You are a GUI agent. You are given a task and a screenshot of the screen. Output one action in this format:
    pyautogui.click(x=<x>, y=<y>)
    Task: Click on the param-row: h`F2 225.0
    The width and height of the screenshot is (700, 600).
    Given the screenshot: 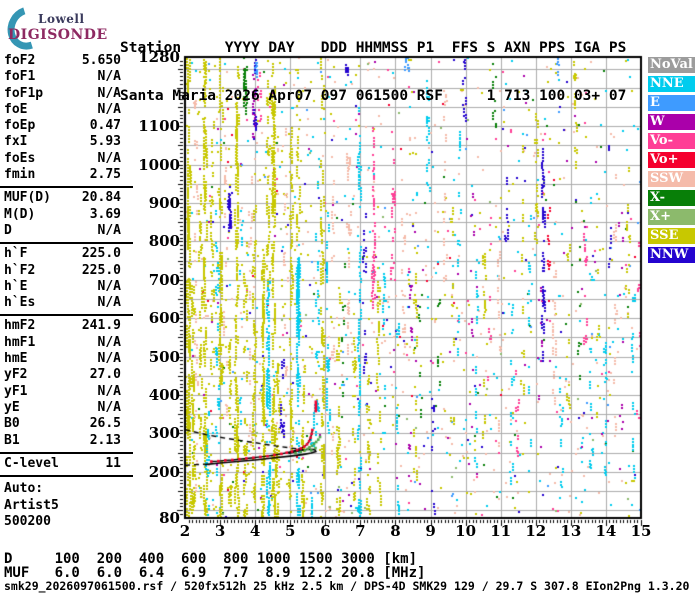 What is the action you would take?
    pyautogui.click(x=66, y=271)
    